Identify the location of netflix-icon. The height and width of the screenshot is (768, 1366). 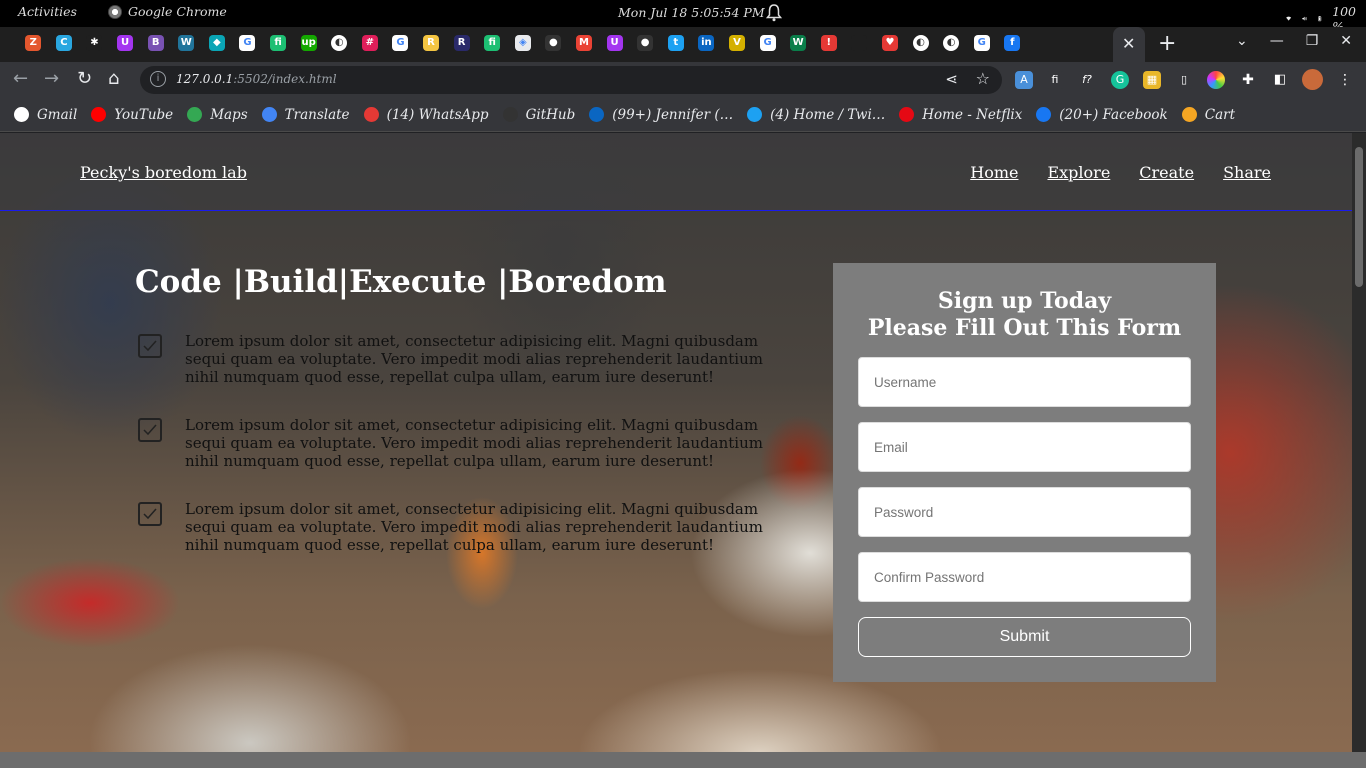
(907, 114).